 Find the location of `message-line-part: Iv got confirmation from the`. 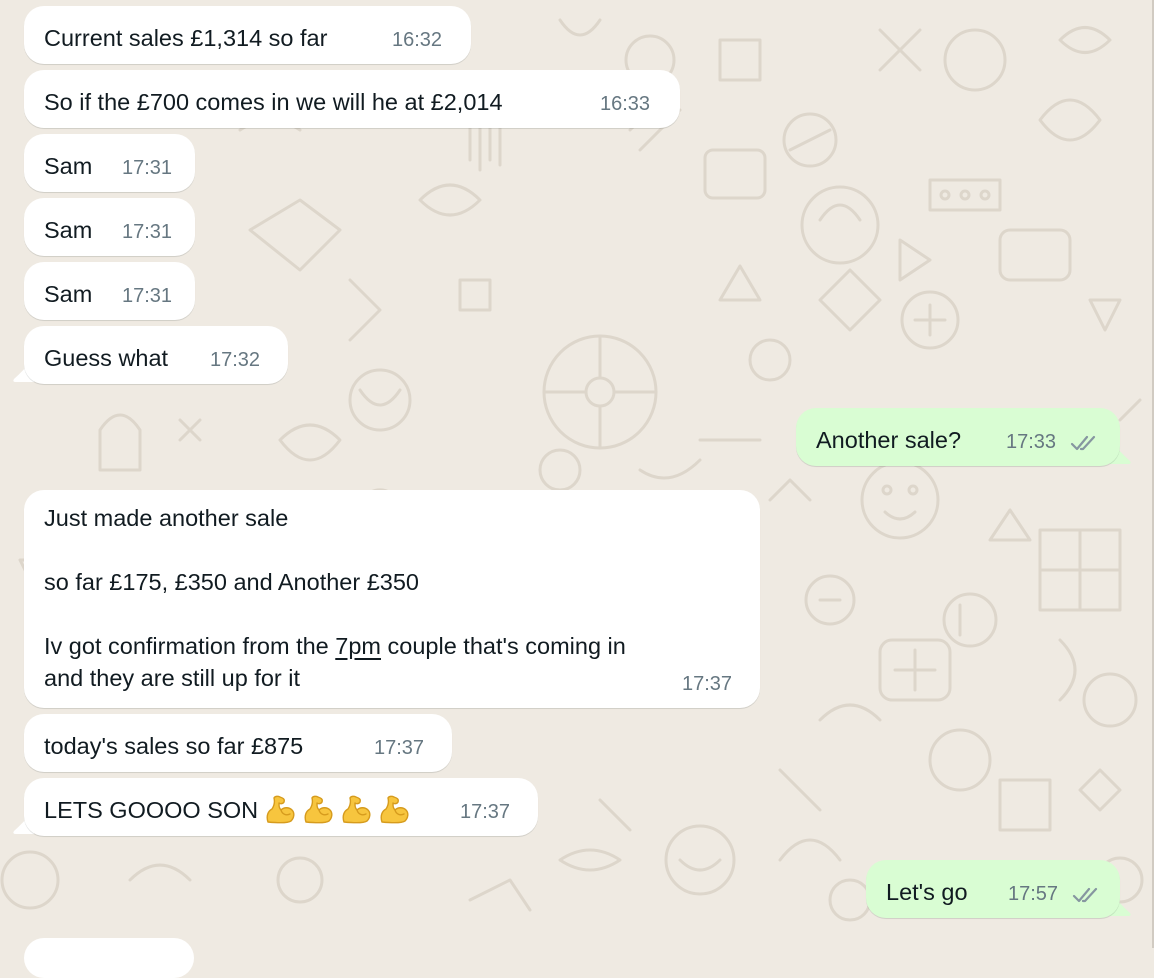

message-line-part: Iv got confirmation from the is located at coordinates (190, 646).